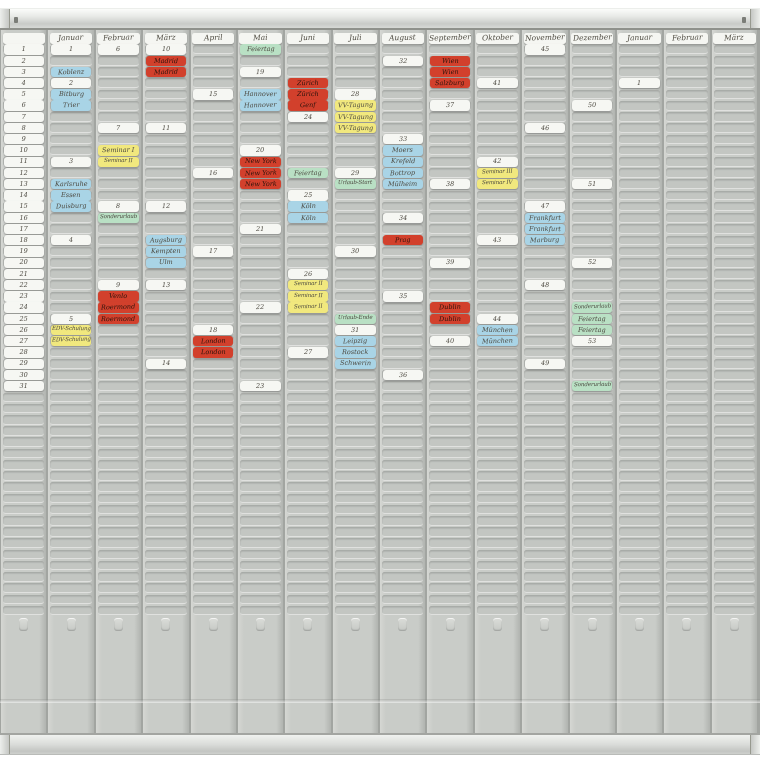 The width and height of the screenshot is (760, 760). What do you see at coordinates (497, 161) in the screenshot?
I see `t-card-white: 42` at bounding box center [497, 161].